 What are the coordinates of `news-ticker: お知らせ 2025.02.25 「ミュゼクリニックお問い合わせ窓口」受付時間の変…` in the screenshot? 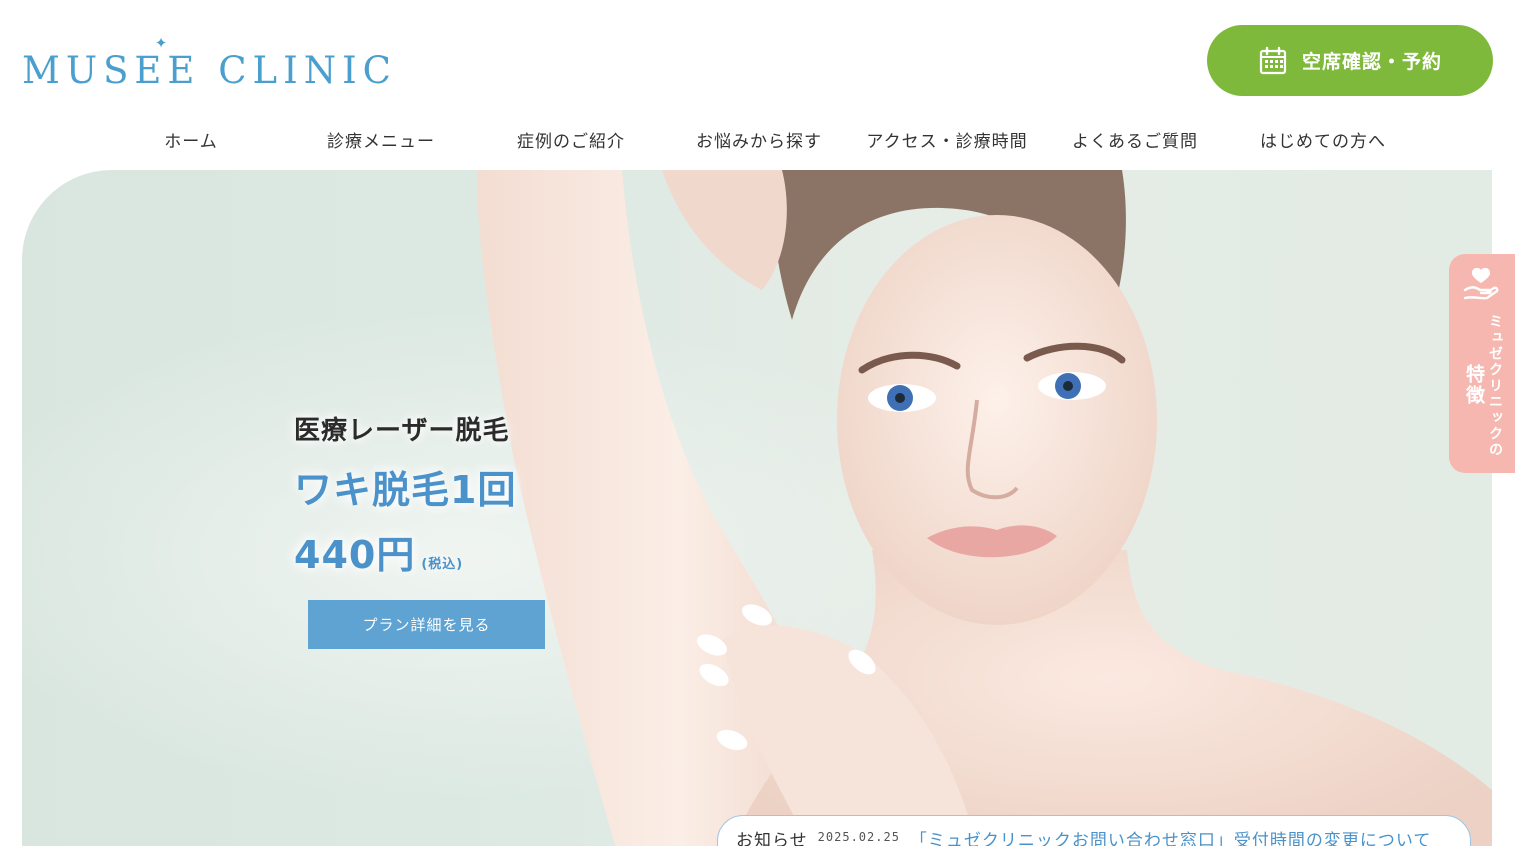 It's located at (1094, 830).